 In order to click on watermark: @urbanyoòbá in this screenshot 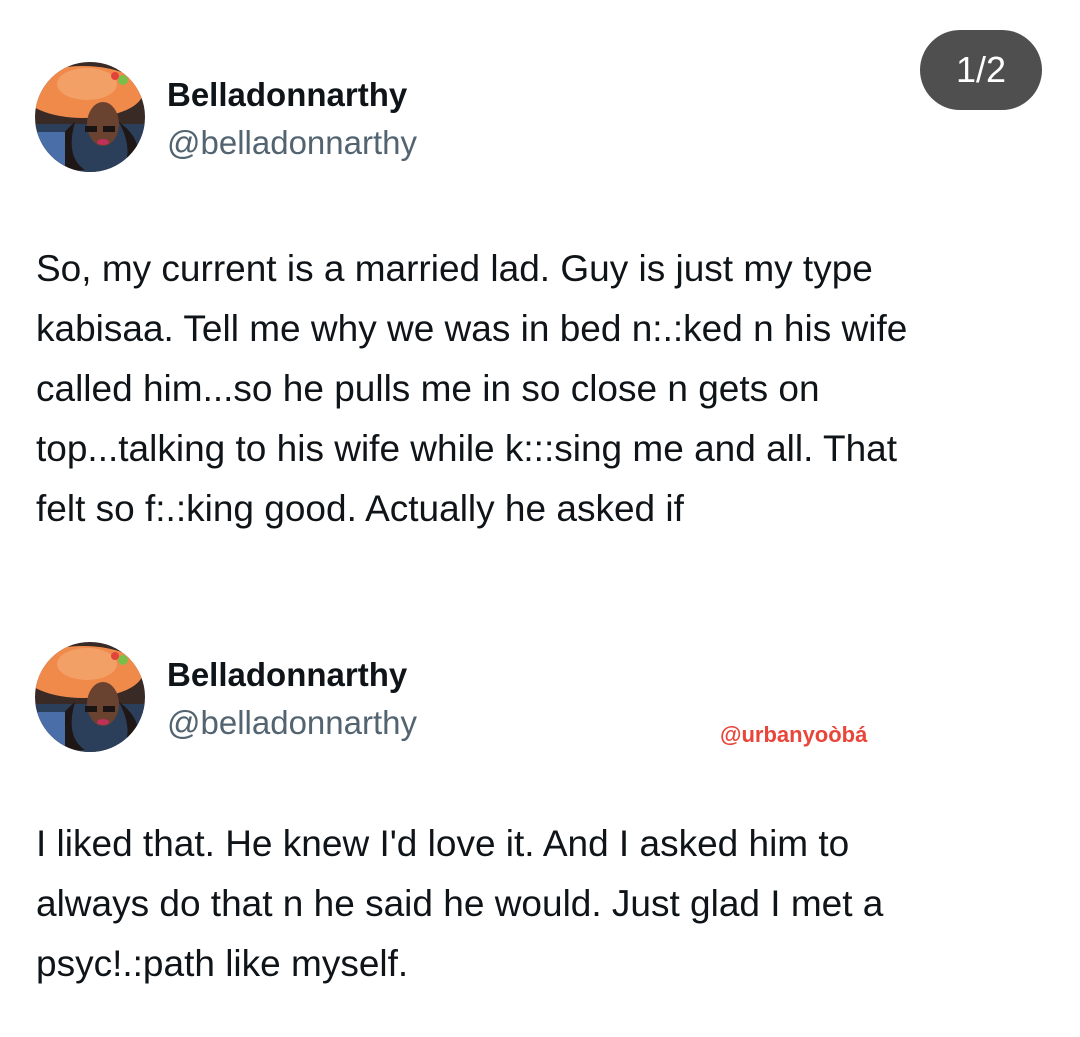, I will do `click(794, 734)`.